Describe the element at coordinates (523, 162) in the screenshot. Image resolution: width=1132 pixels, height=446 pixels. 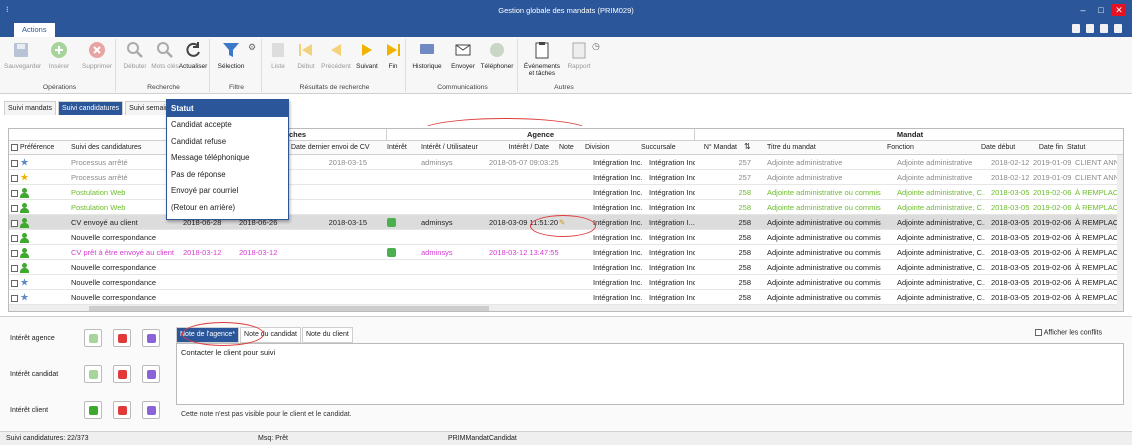
I see `idate-cell: 2018-05-07 09:03:25` at that location.